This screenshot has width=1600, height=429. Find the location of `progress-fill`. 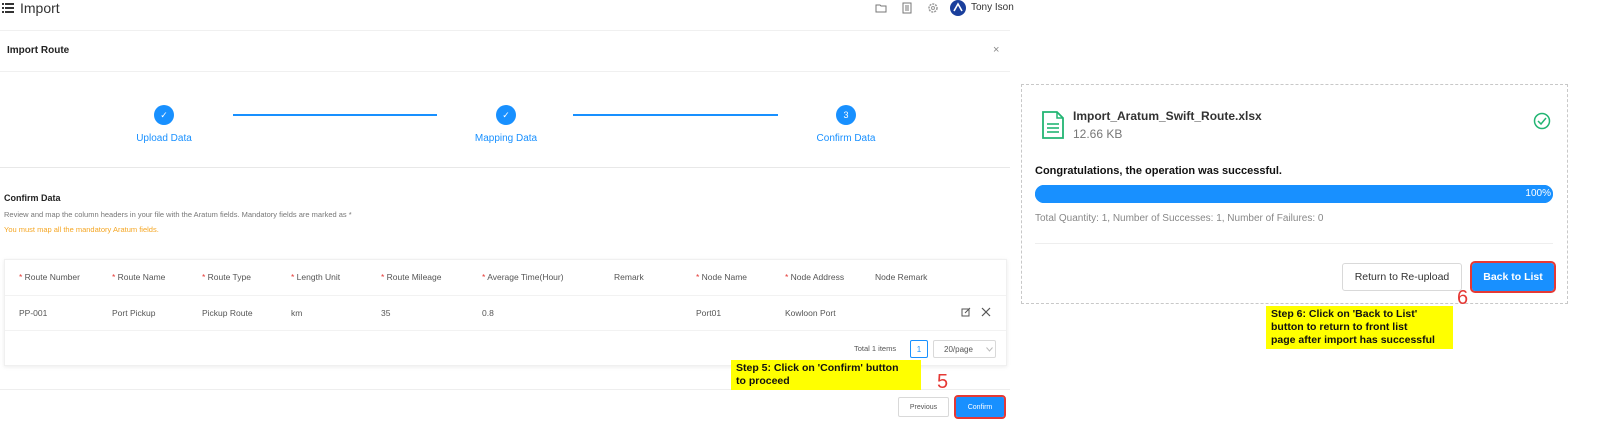

progress-fill is located at coordinates (1294, 194).